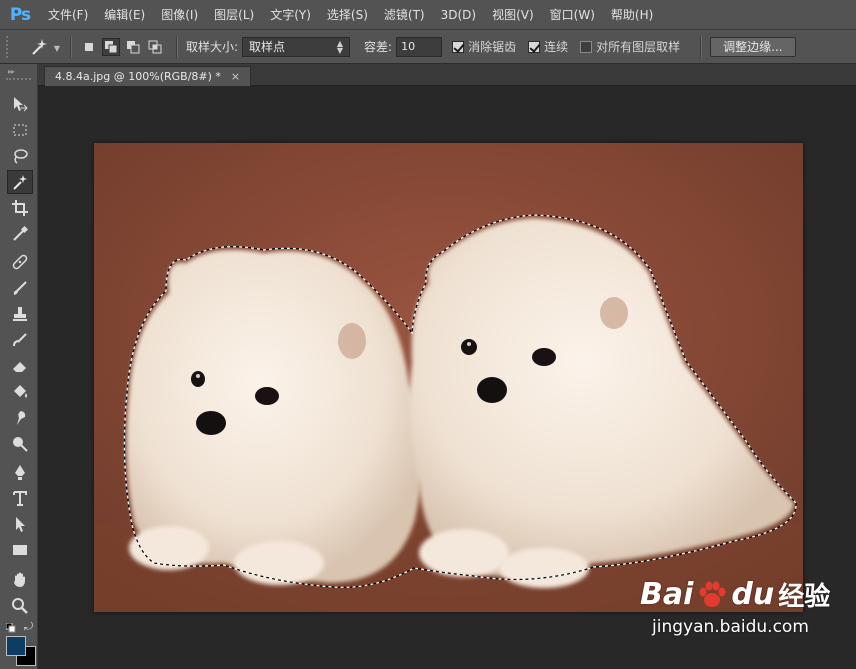 The width and height of the screenshot is (856, 669). What do you see at coordinates (138, 76) in the screenshot?
I see `document-tab-title: 4.8.4a.jpg @ 100%(RGB/8#) *` at bounding box center [138, 76].